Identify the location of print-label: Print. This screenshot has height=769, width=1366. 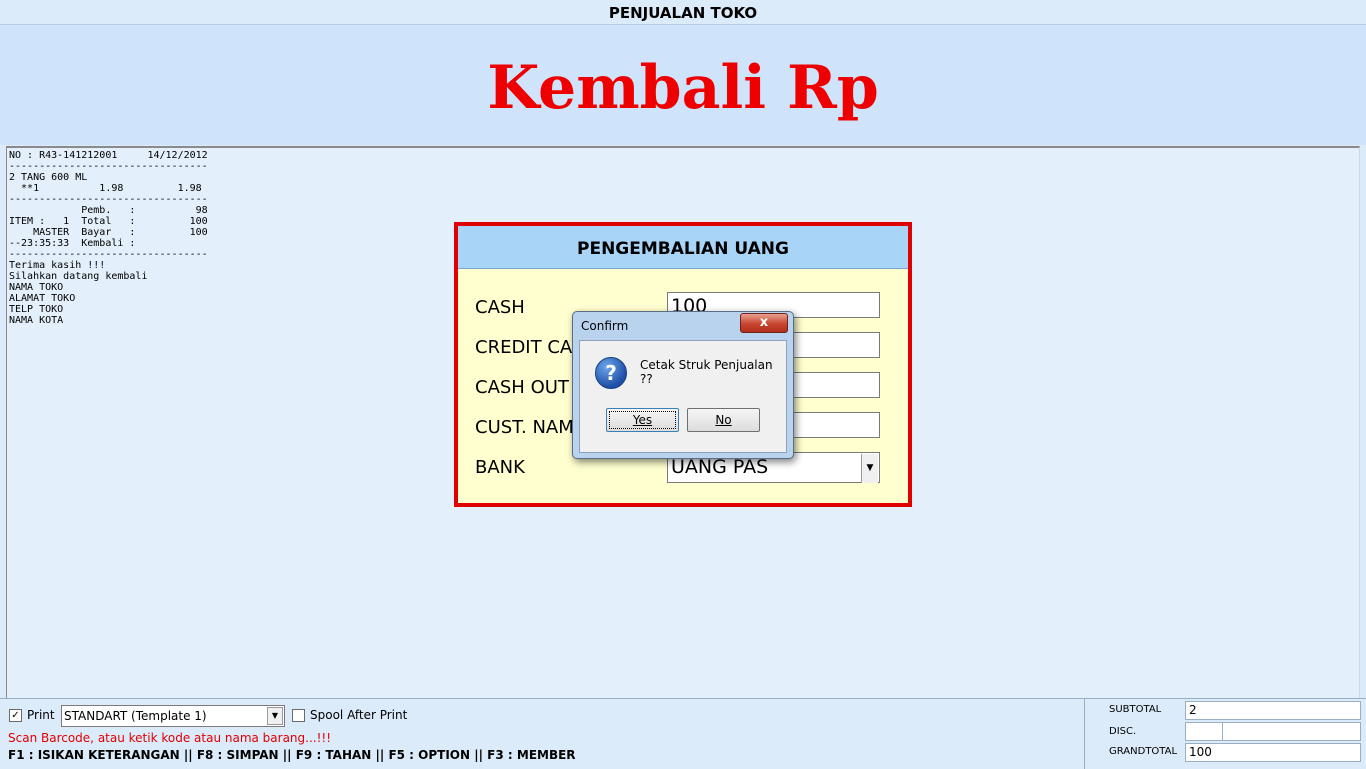
(41, 715).